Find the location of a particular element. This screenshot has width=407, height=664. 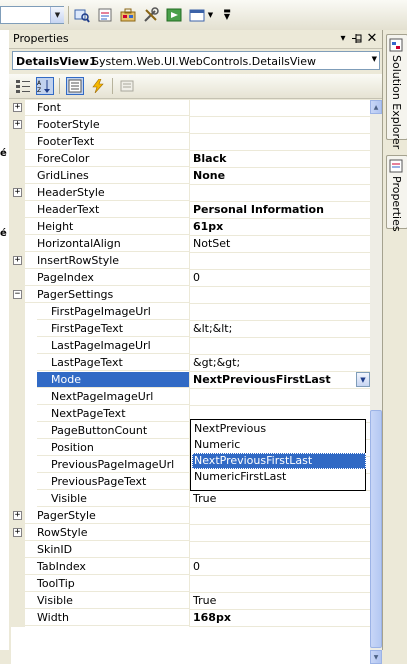

property-row-height: Height 61px is located at coordinates (190, 227).